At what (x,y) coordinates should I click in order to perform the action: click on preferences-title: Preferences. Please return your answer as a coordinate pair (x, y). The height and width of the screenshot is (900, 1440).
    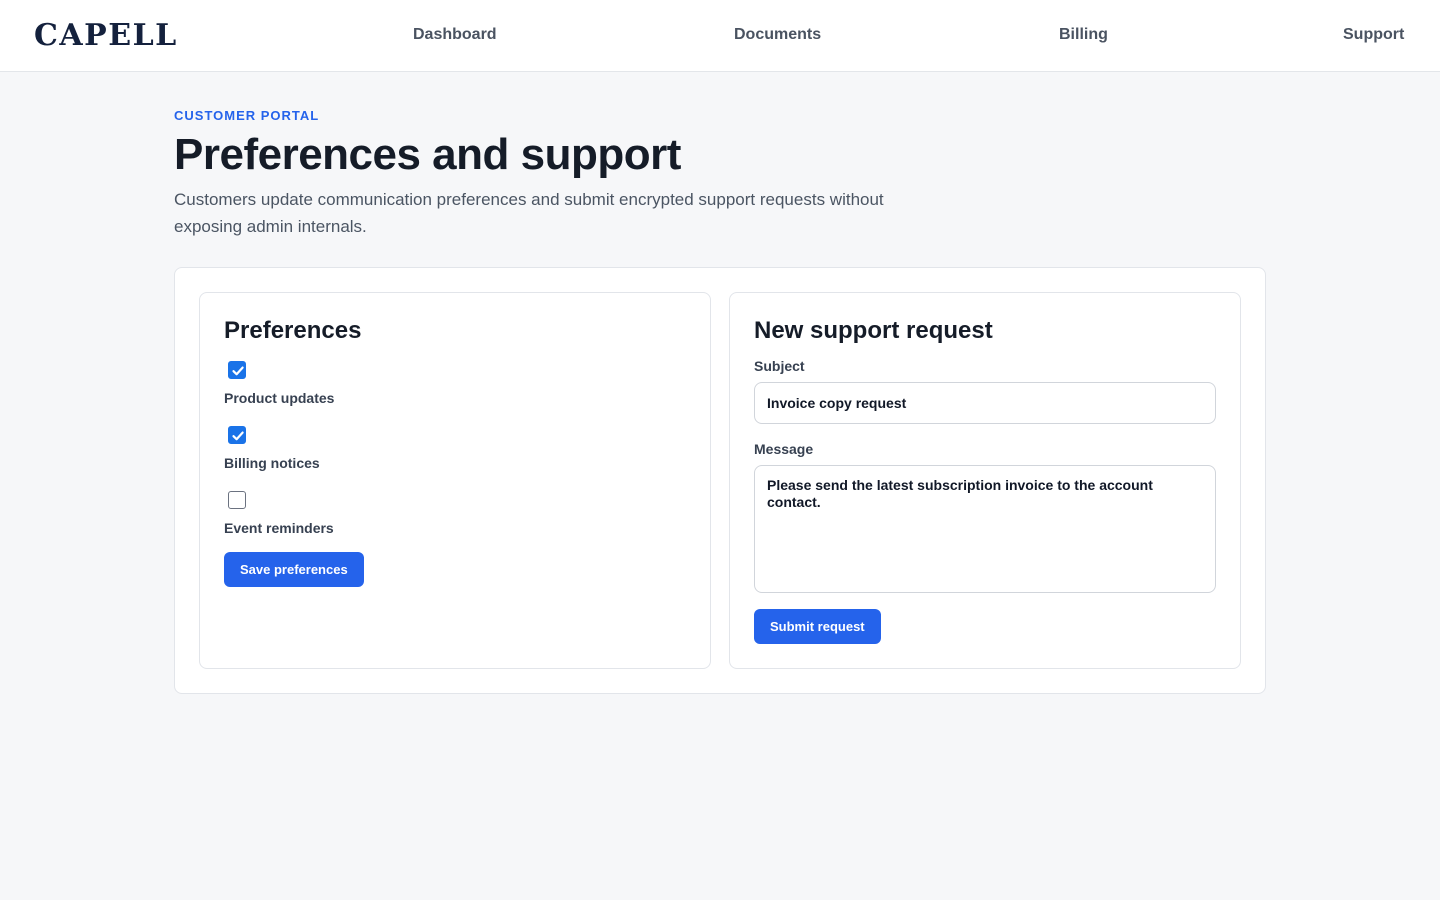
    Looking at the image, I should click on (293, 330).